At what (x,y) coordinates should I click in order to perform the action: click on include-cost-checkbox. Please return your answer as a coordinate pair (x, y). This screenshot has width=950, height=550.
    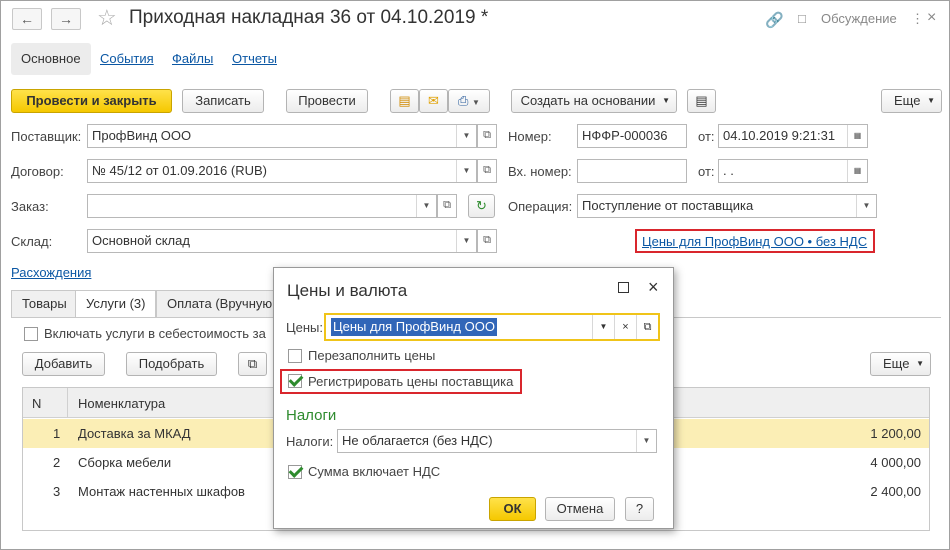
    Looking at the image, I should click on (31, 334).